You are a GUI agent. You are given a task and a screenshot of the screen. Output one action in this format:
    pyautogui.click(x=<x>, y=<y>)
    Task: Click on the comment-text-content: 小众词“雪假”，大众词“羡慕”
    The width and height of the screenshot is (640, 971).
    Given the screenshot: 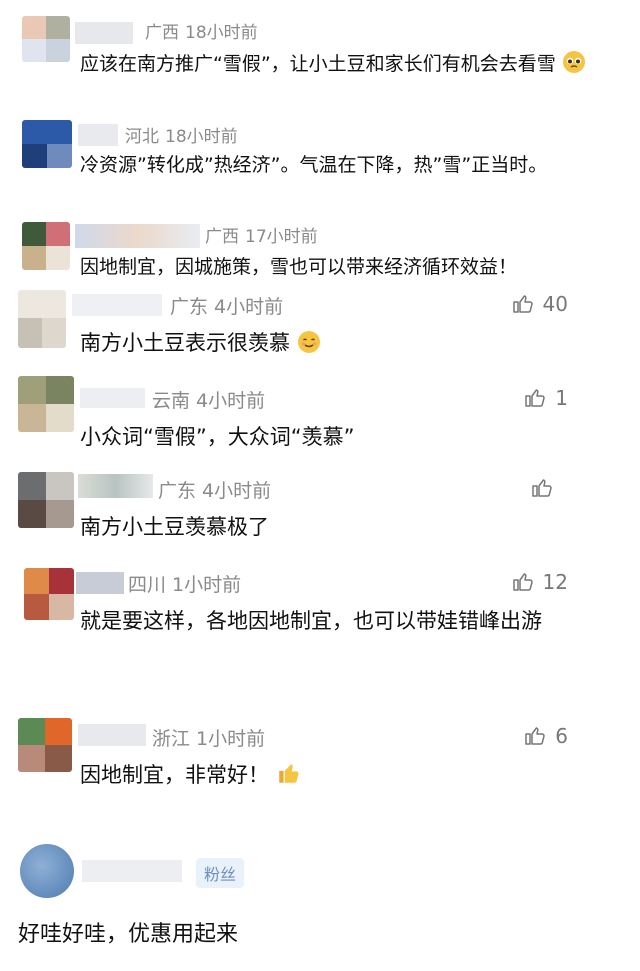 What is the action you would take?
    pyautogui.click(x=217, y=437)
    